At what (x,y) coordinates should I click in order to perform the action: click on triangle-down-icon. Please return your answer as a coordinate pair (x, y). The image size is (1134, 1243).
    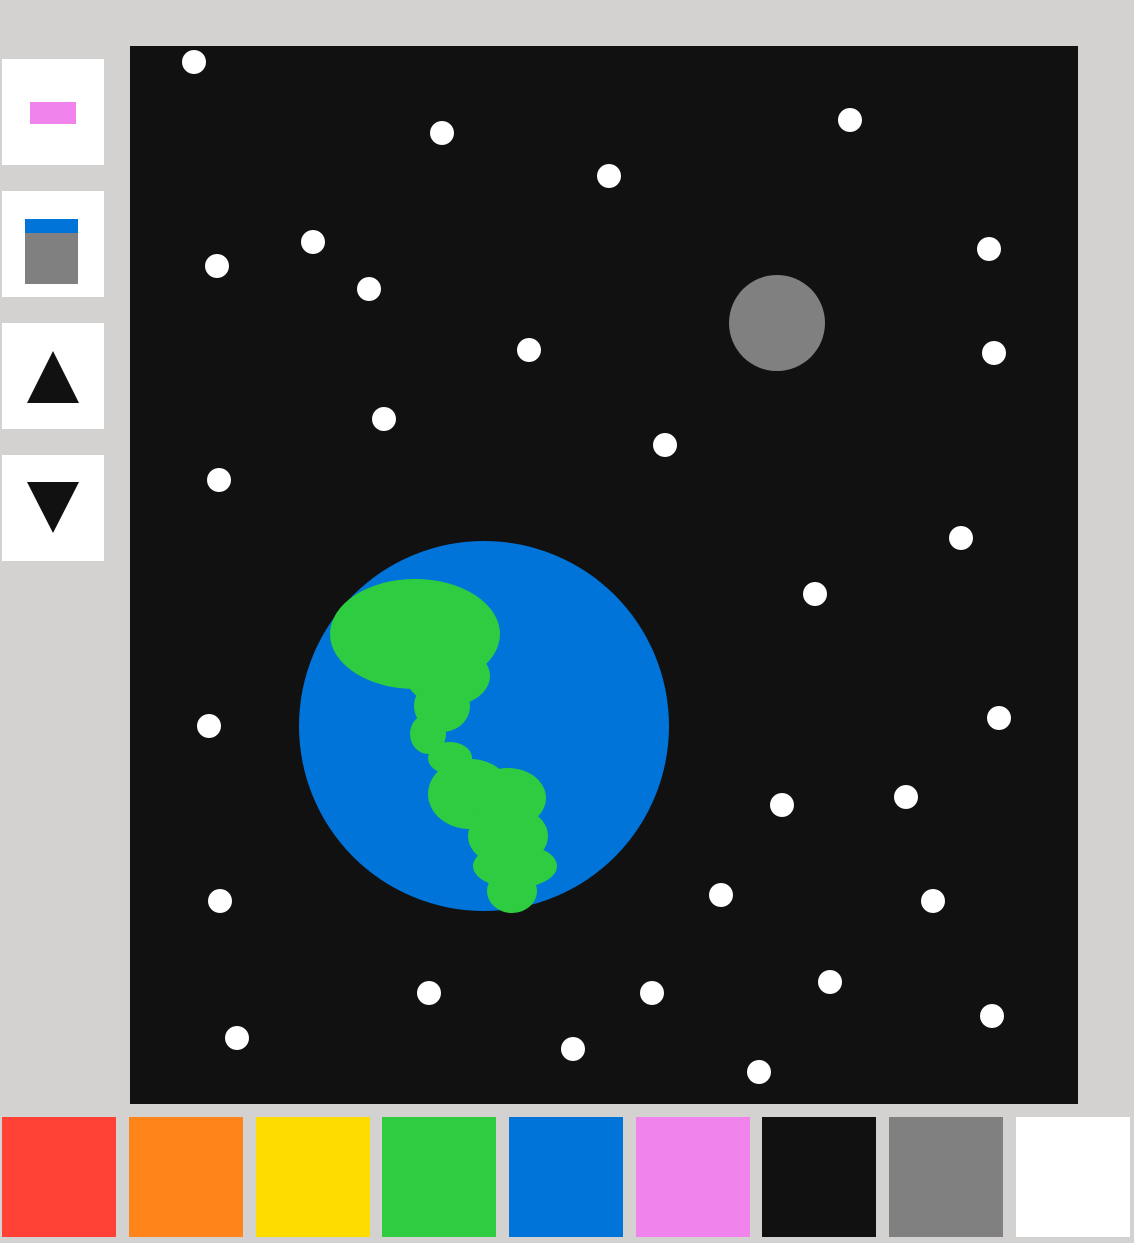
    Looking at the image, I should click on (53, 507).